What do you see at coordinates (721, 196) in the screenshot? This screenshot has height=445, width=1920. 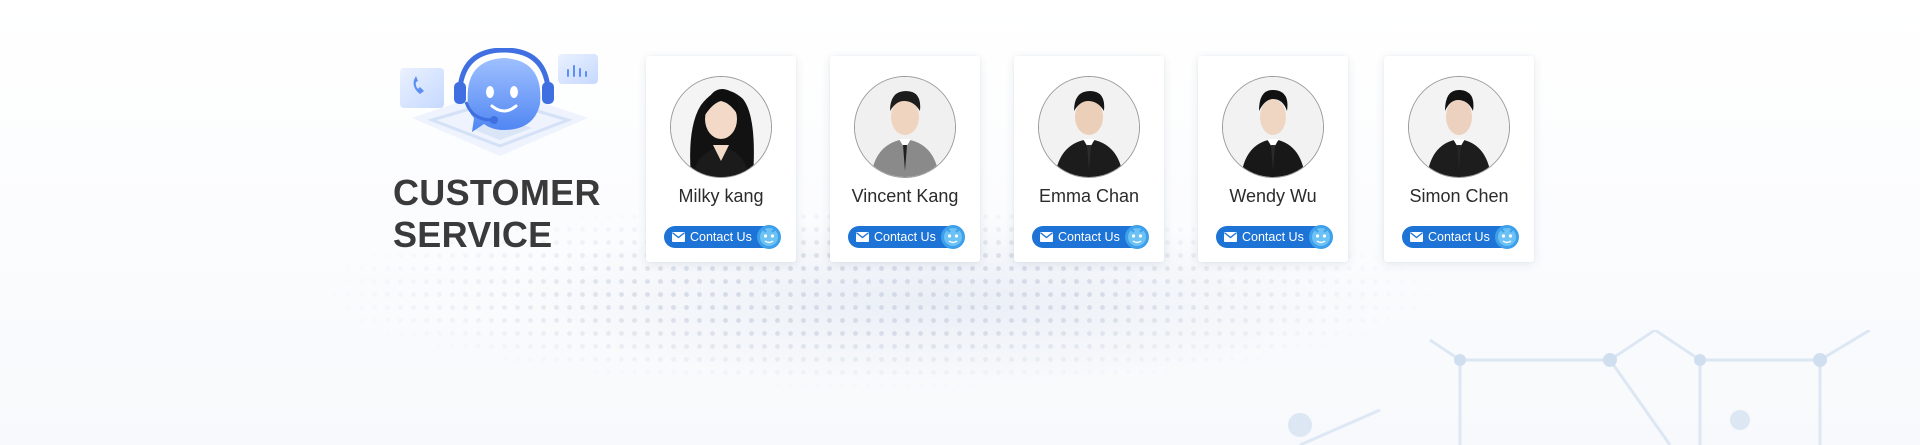 I see `agent-name: Milky kang` at bounding box center [721, 196].